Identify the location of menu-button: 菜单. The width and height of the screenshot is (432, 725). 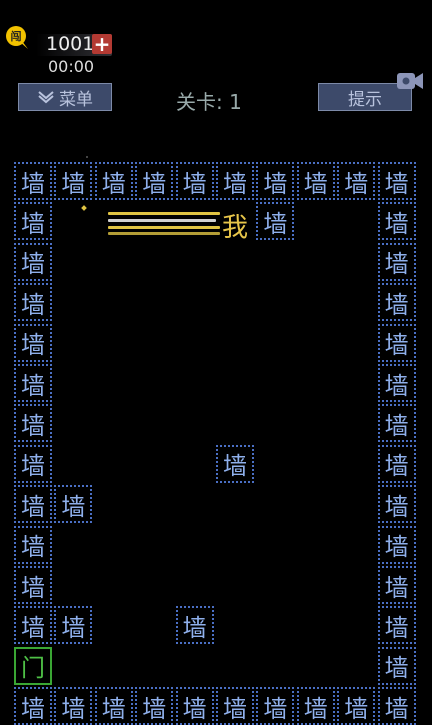
(65, 97).